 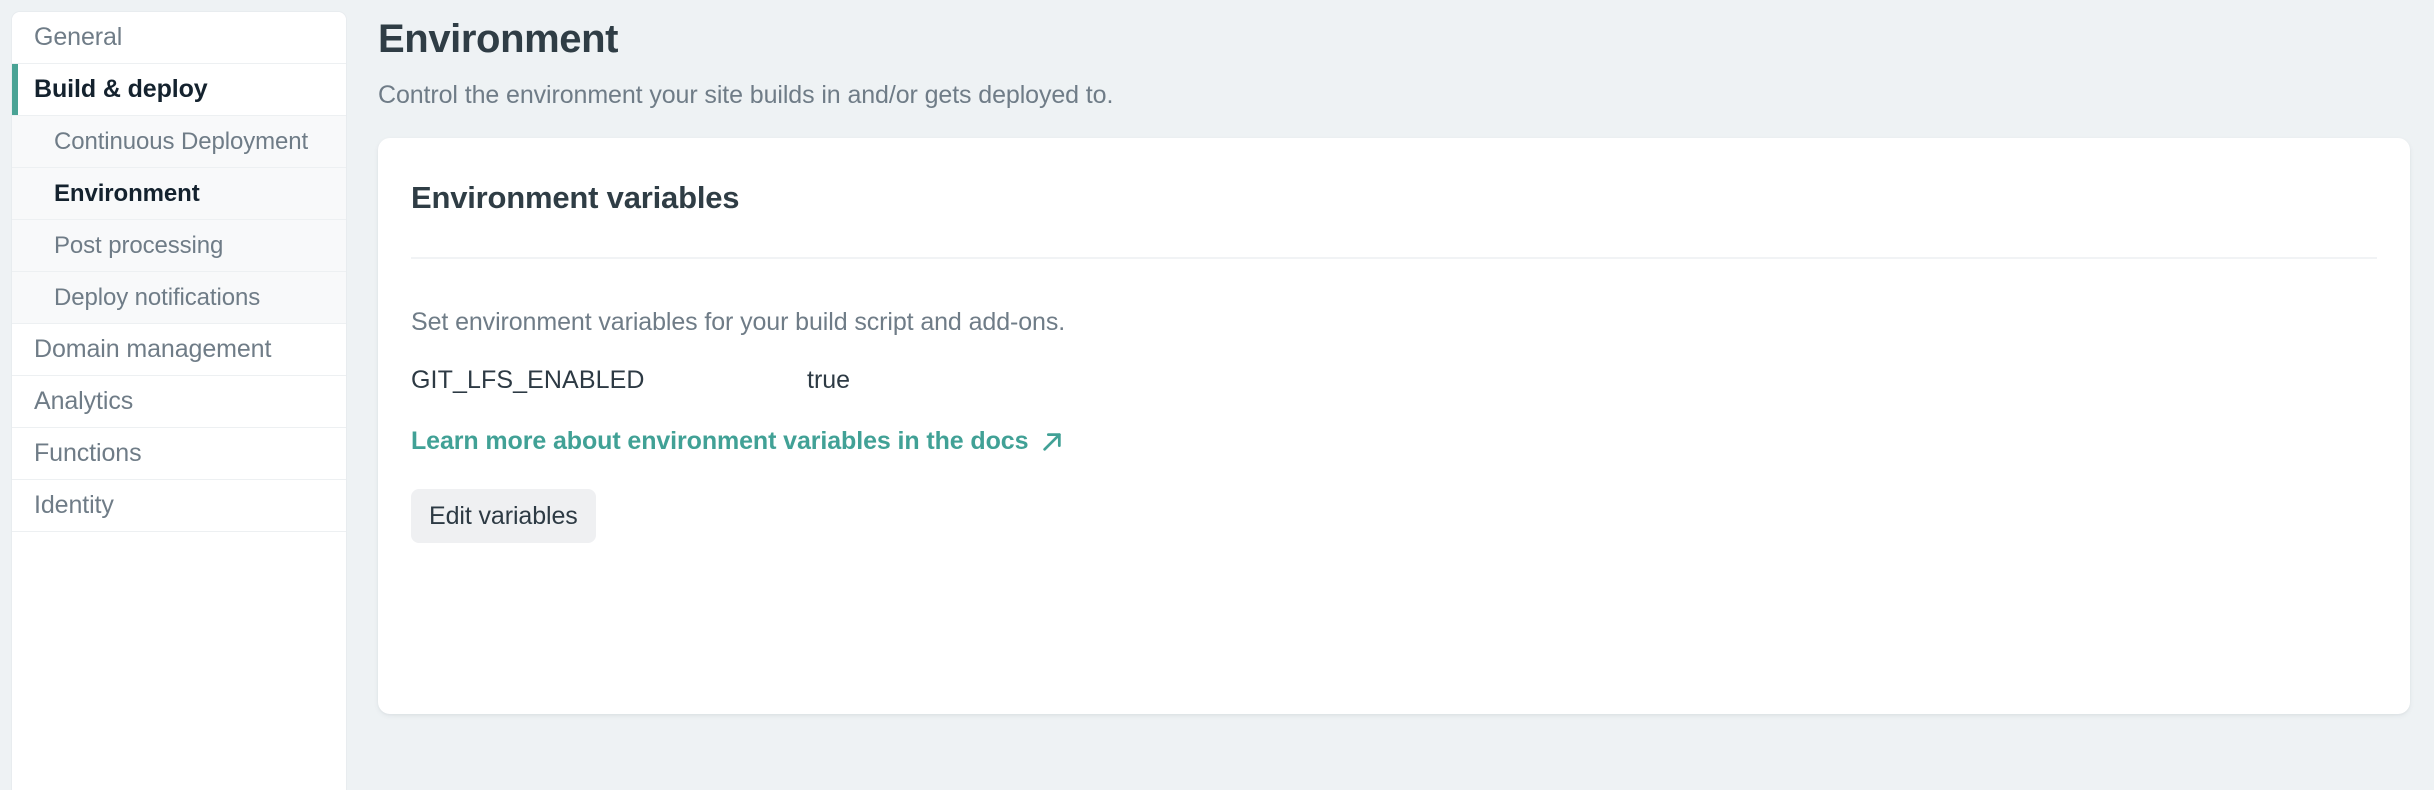 I want to click on sidebar-item-analytics: Analytics, so click(x=179, y=402).